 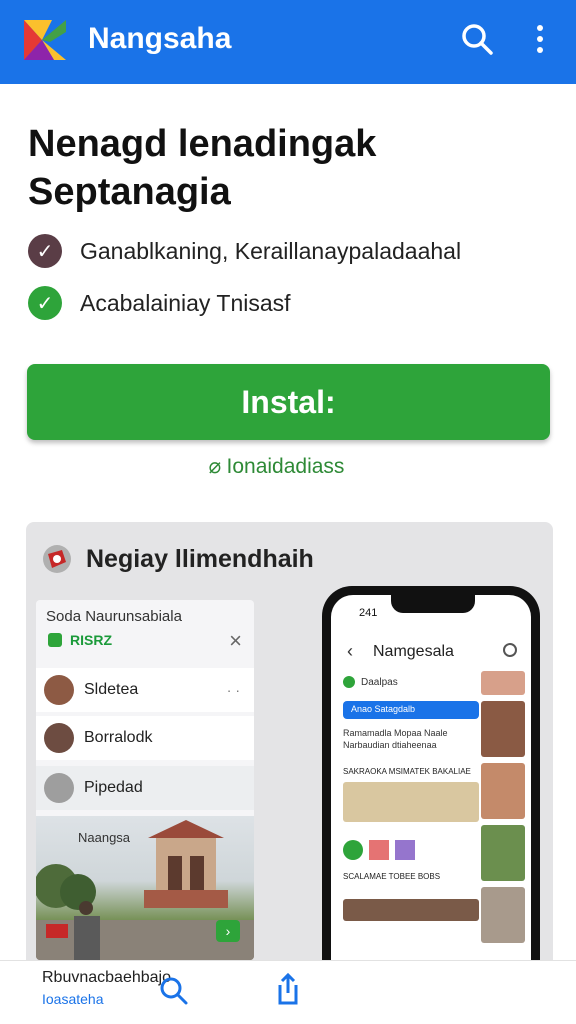 I want to click on phone-chip: Daalpas, so click(x=411, y=682).